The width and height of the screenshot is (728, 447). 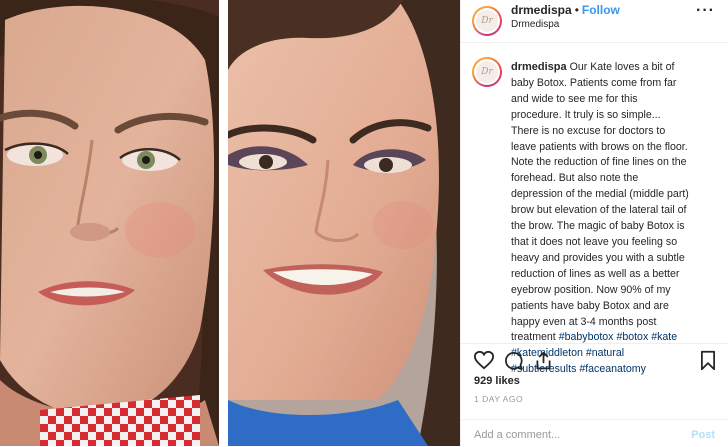 What do you see at coordinates (223, 223) in the screenshot?
I see `photo-divider` at bounding box center [223, 223].